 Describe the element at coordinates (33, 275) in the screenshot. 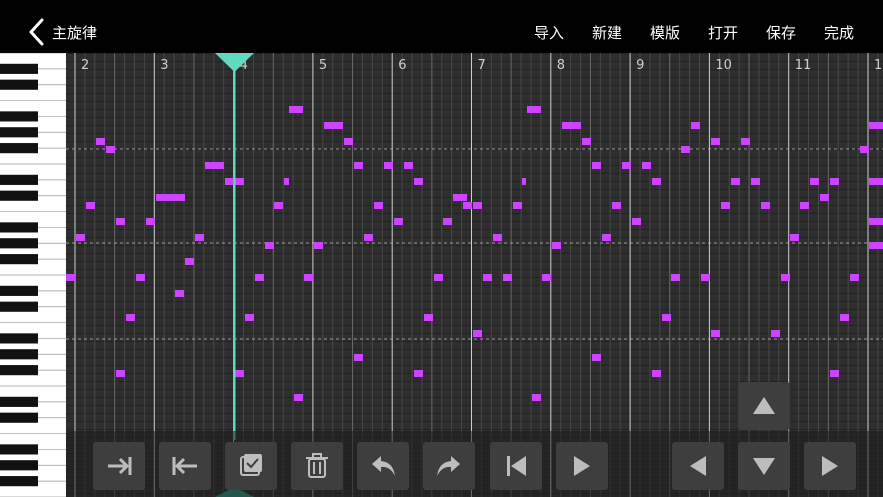

I see `piano-keyboard` at that location.